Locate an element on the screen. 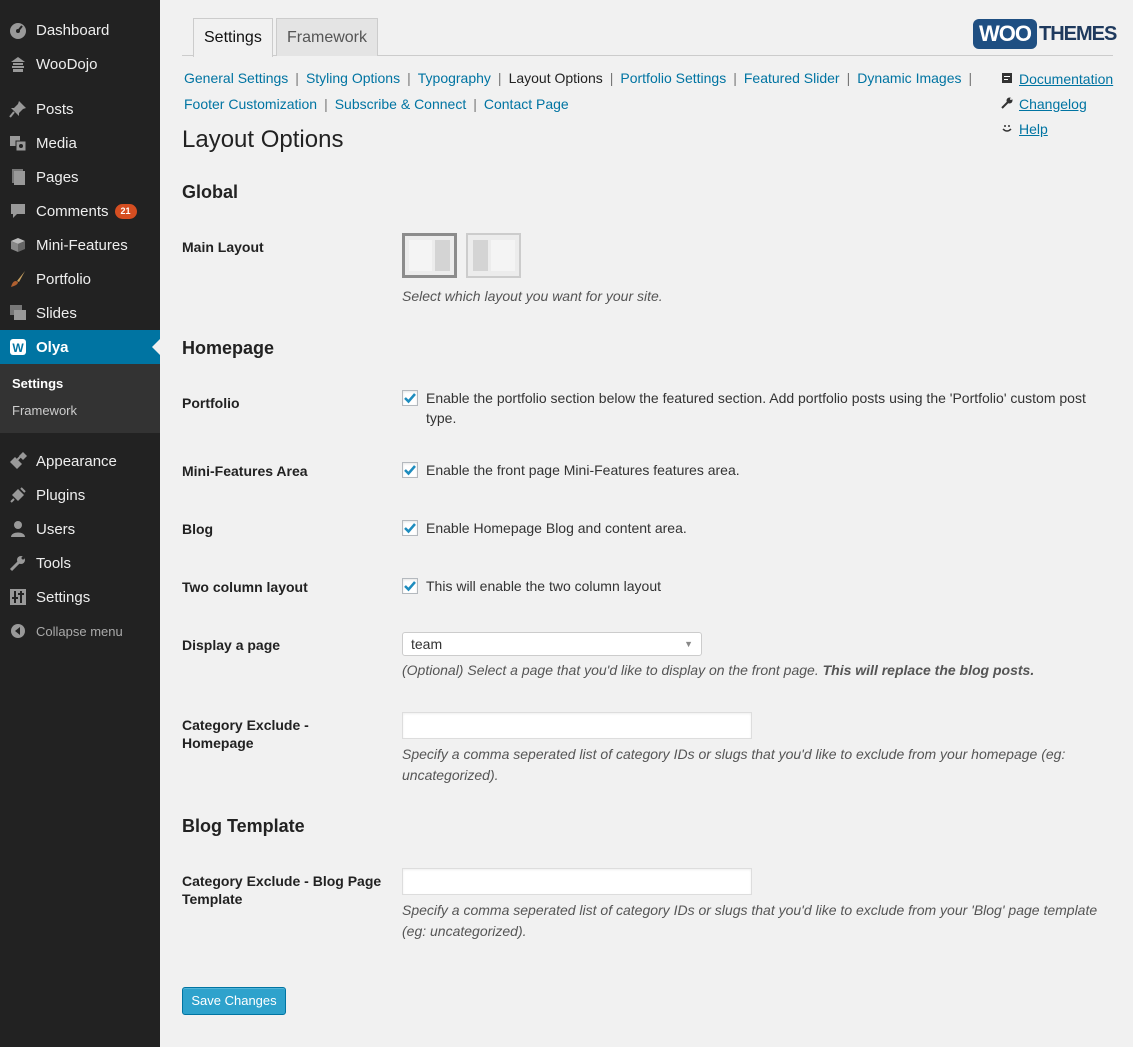 Image resolution: width=1133 pixels, height=1047 pixels. sidebar-item-label: Olya is located at coordinates (52, 347).